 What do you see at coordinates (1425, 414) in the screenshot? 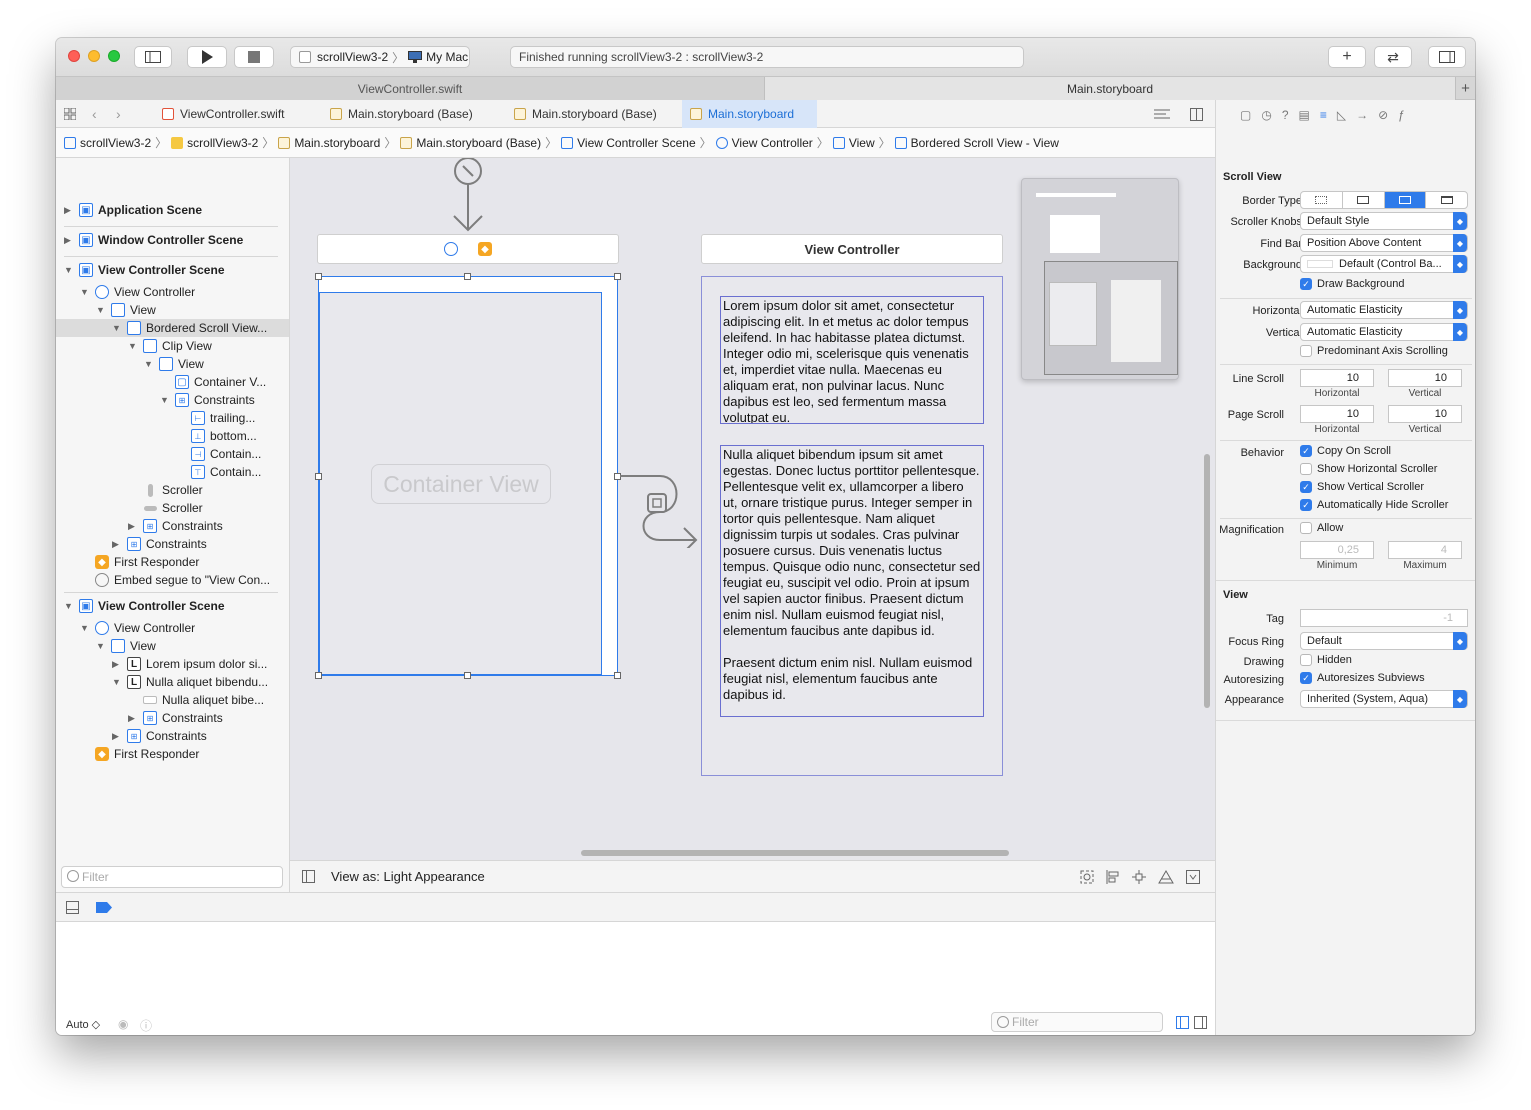
I see `page-scroll-vertical-field: 10` at bounding box center [1425, 414].